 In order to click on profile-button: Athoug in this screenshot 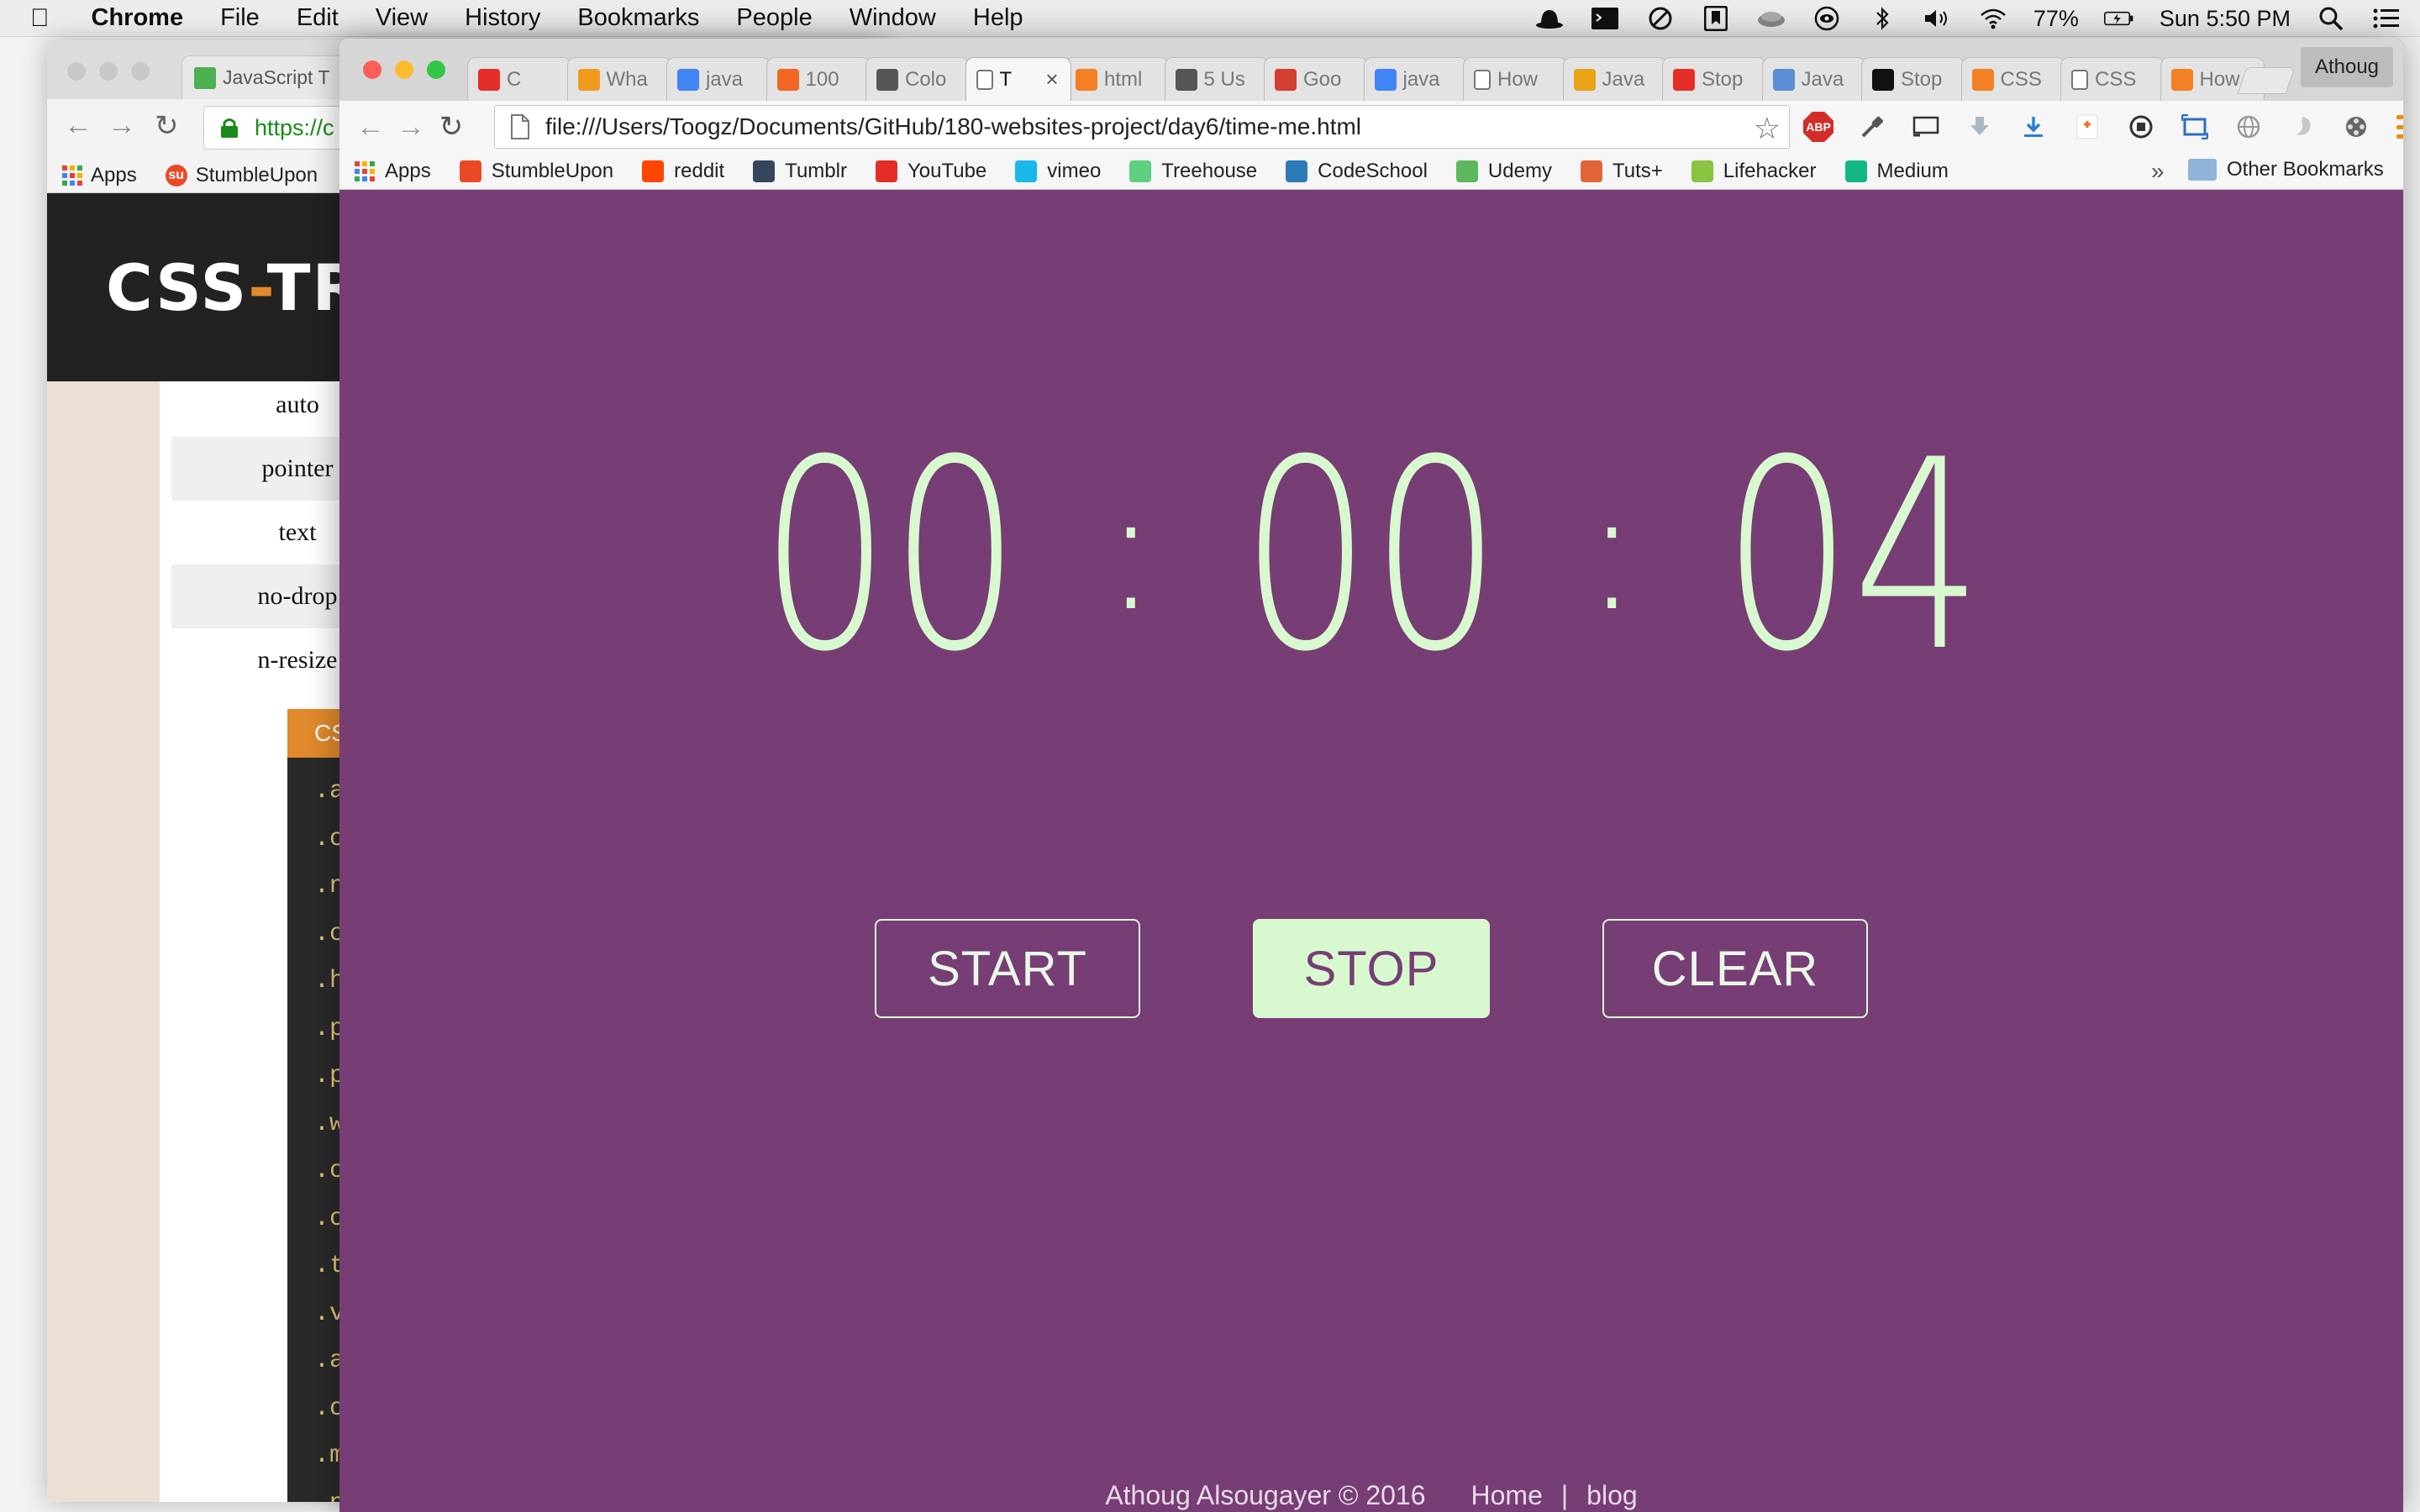, I will do `click(2347, 67)`.